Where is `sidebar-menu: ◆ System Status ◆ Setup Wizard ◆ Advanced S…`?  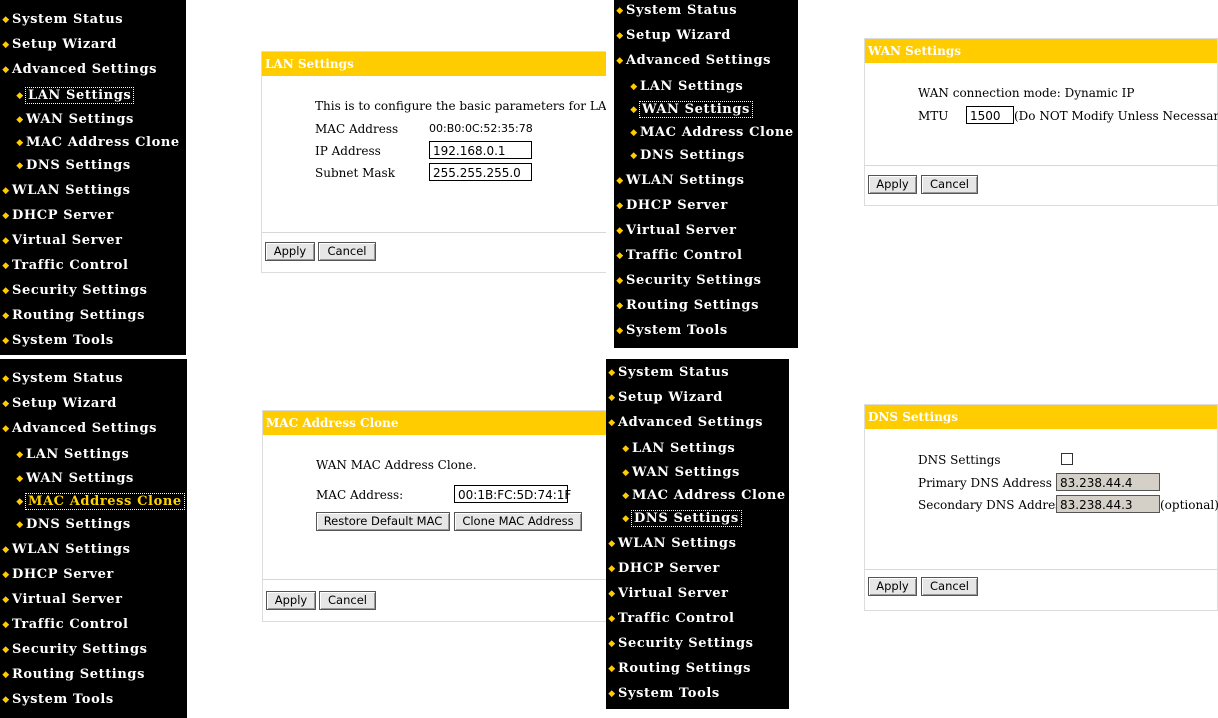
sidebar-menu: ◆ System Status ◆ Setup Wizard ◆ Advanced S… is located at coordinates (706, 174).